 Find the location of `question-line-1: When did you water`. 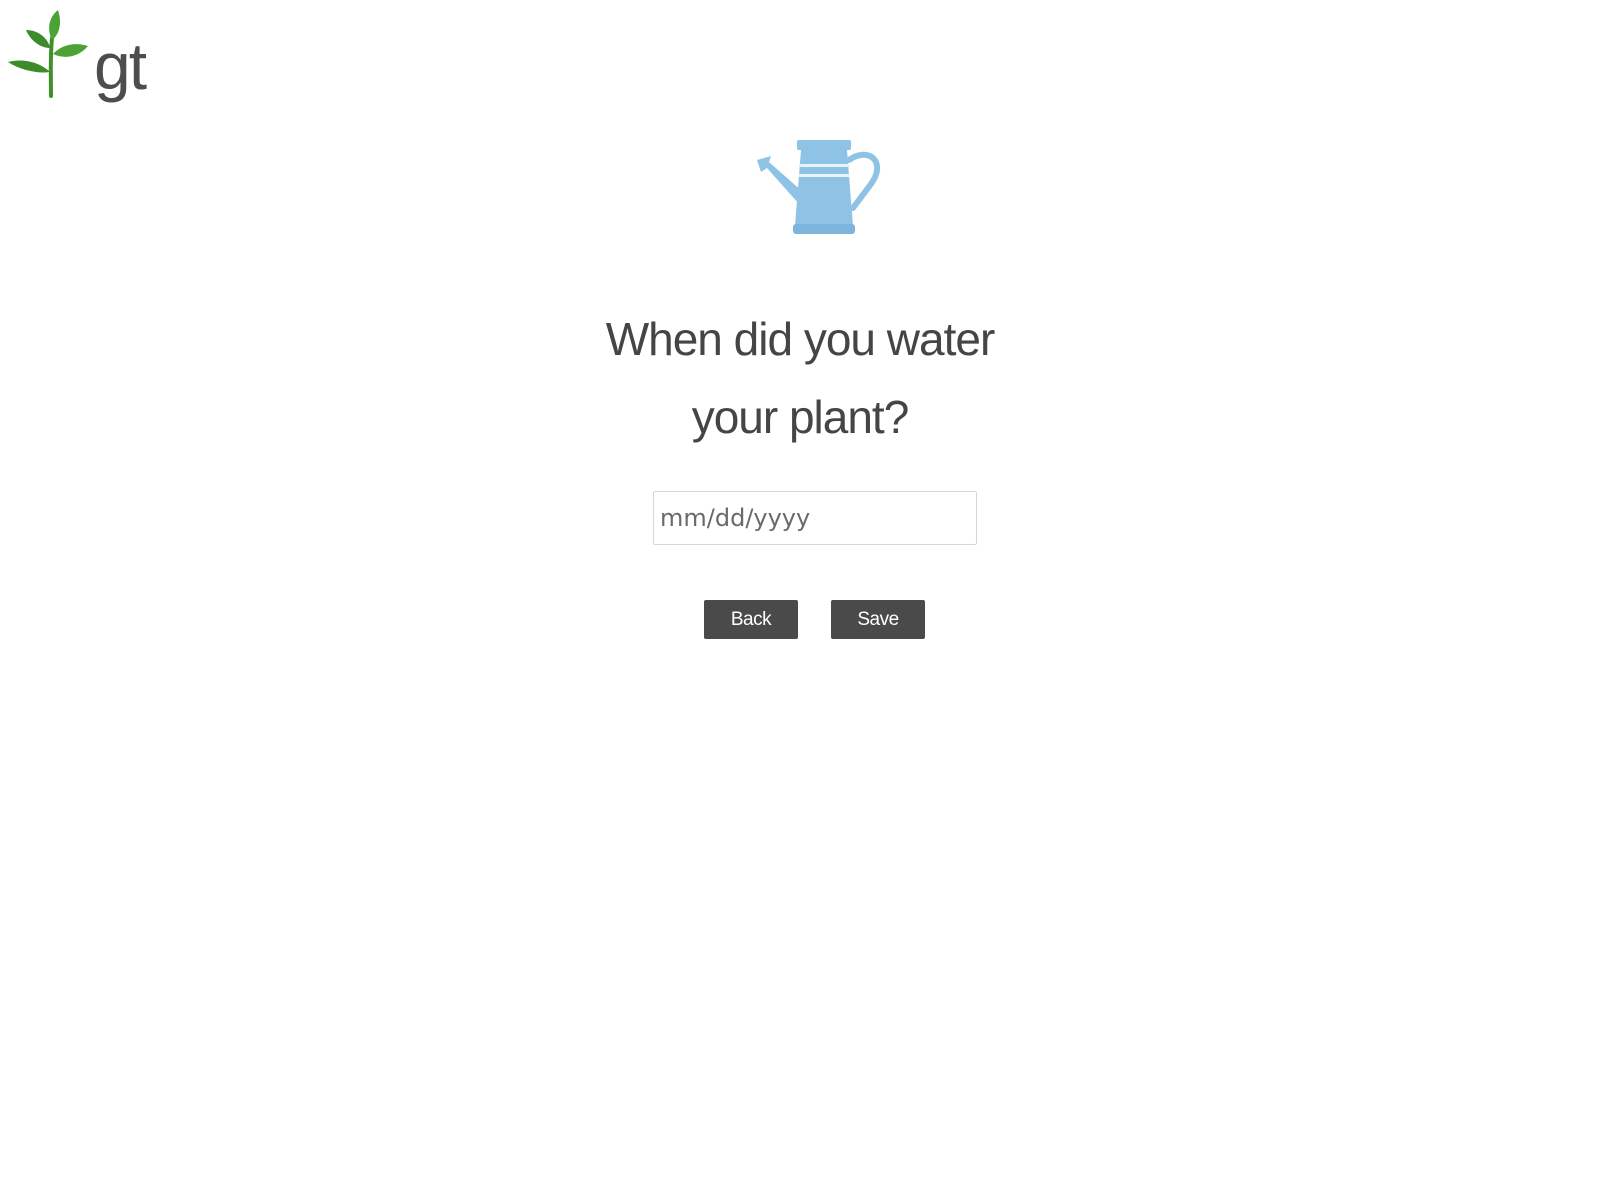

question-line-1: When did you water is located at coordinates (800, 339).